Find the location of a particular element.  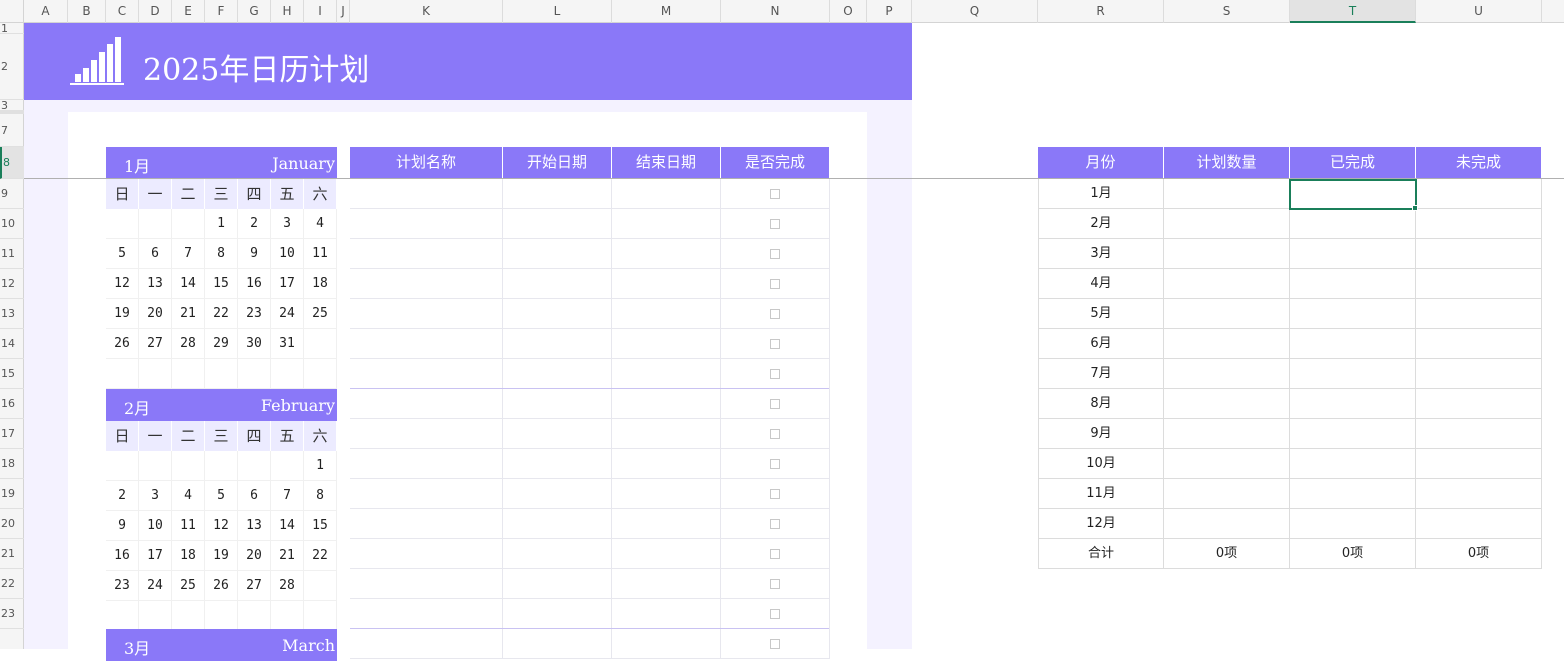

calendar-day: 31 is located at coordinates (287, 344).